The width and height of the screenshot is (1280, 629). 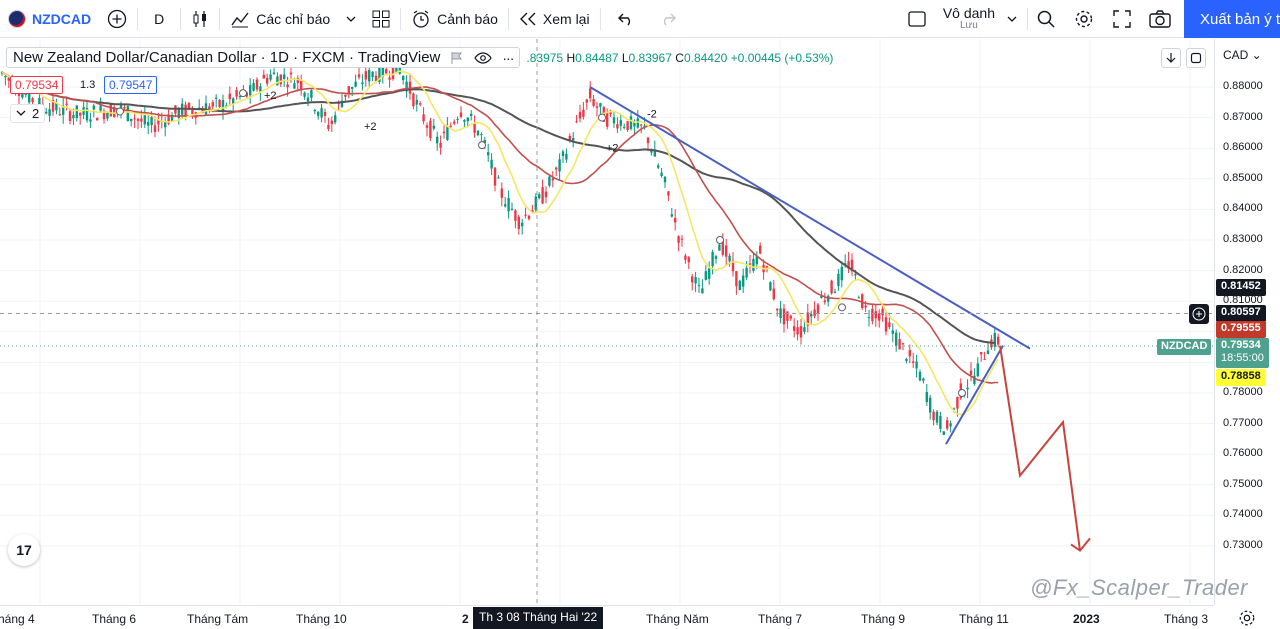 I want to click on eye-icon, so click(x=483, y=58).